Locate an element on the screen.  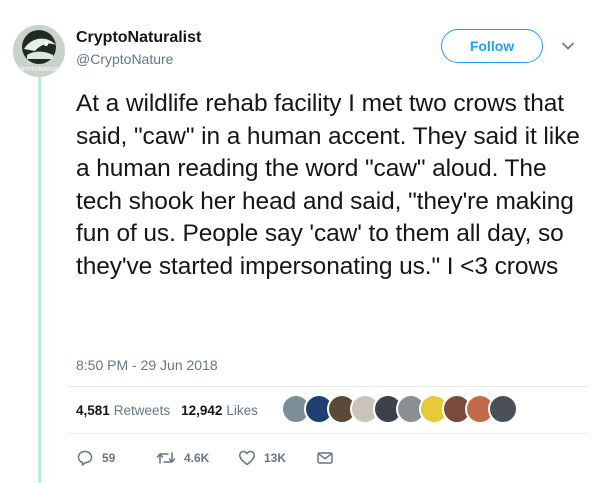
like-button: 13K is located at coordinates (277, 458).